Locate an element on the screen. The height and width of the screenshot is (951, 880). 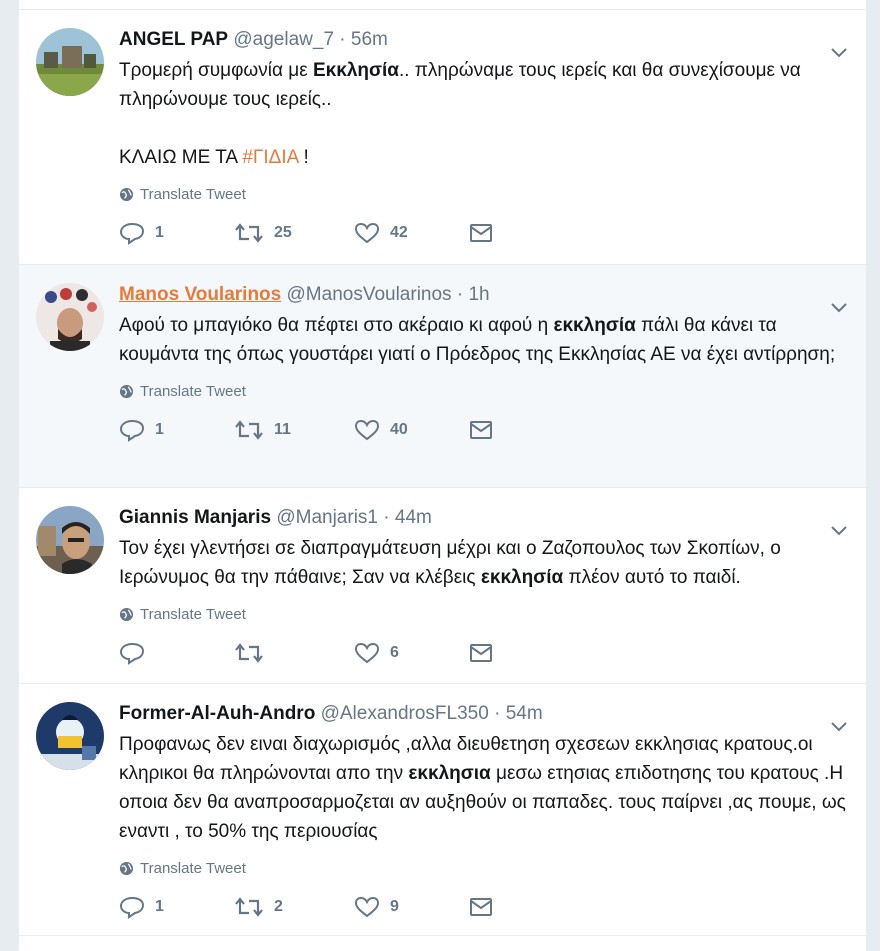
hashtag-link: #ΓΙΔΙΑ is located at coordinates (270, 157).